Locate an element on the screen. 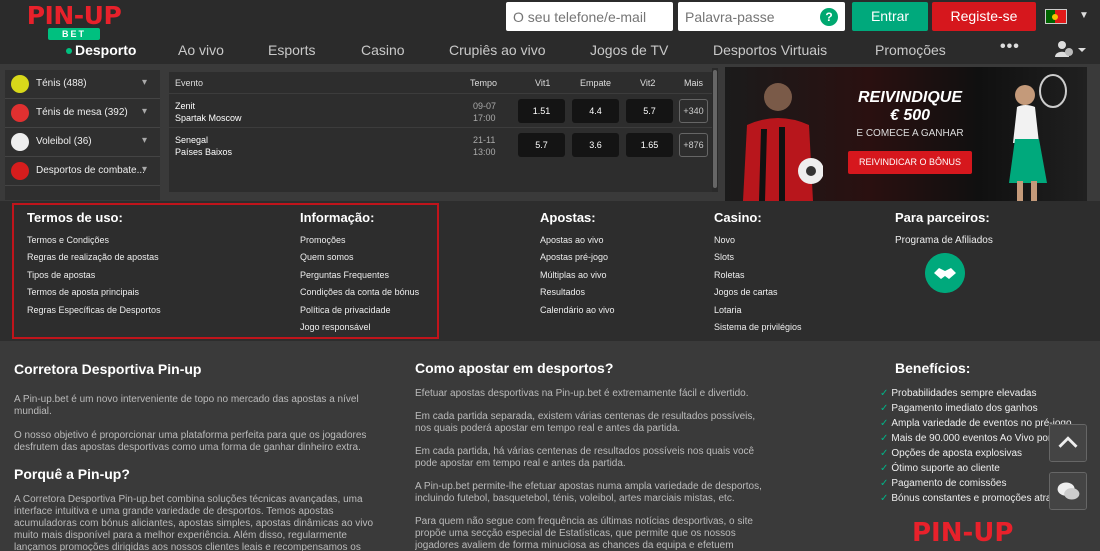 The width and height of the screenshot is (1100, 551). footer-link: Condições da conta de bónus is located at coordinates (359, 292).